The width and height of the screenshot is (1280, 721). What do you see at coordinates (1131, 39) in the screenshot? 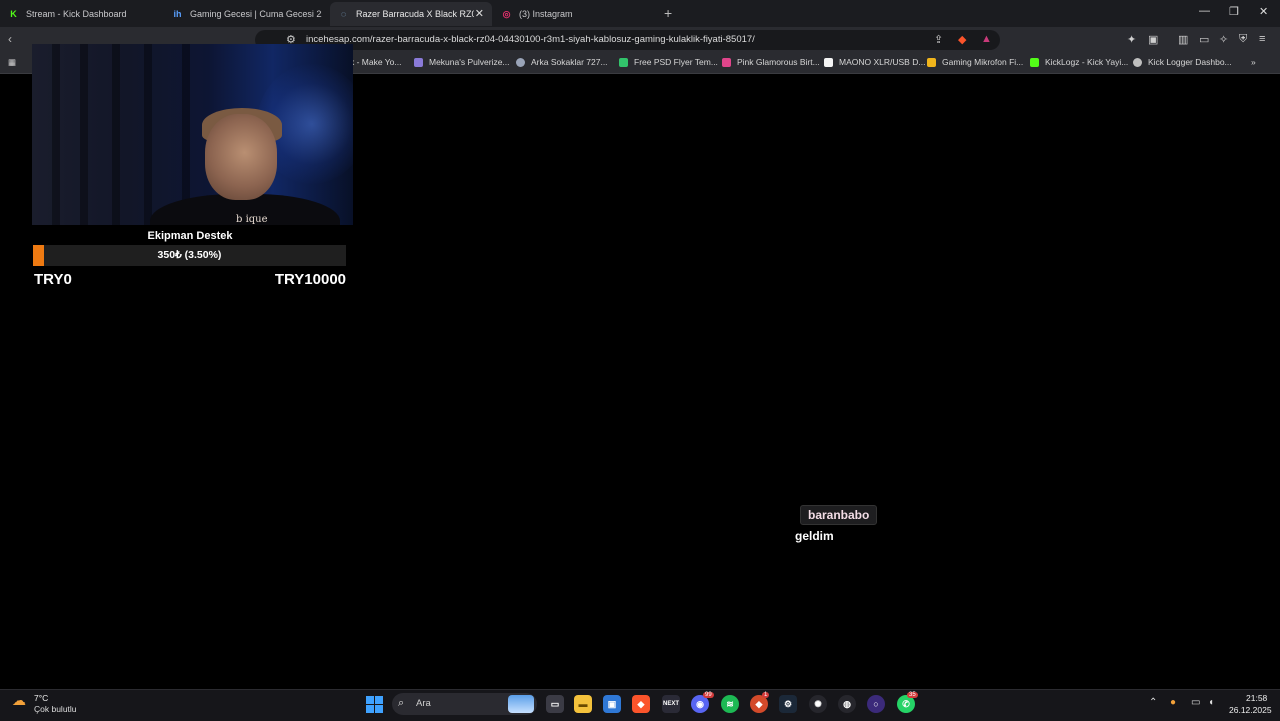
I see `extensions-icon: ✦` at bounding box center [1131, 39].